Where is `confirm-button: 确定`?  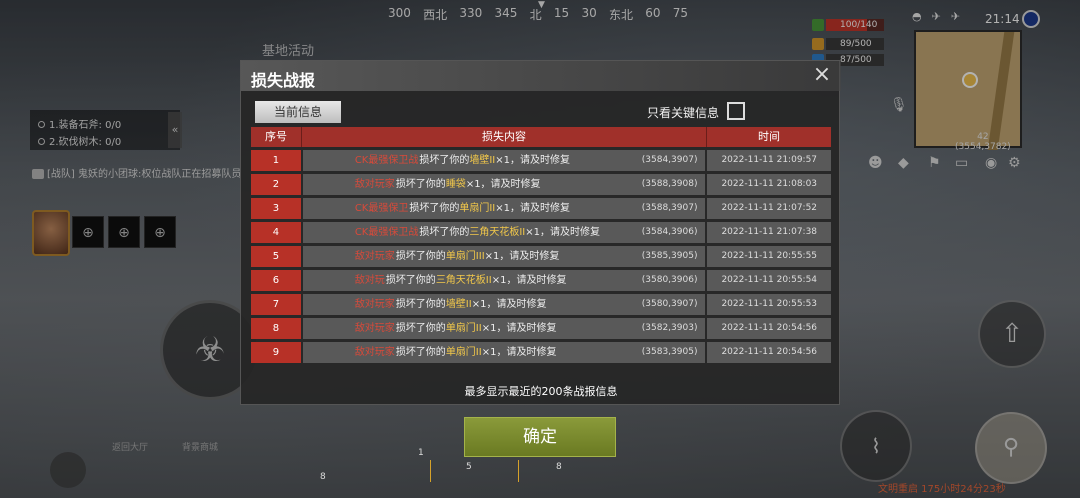 confirm-button: 确定 is located at coordinates (540, 437).